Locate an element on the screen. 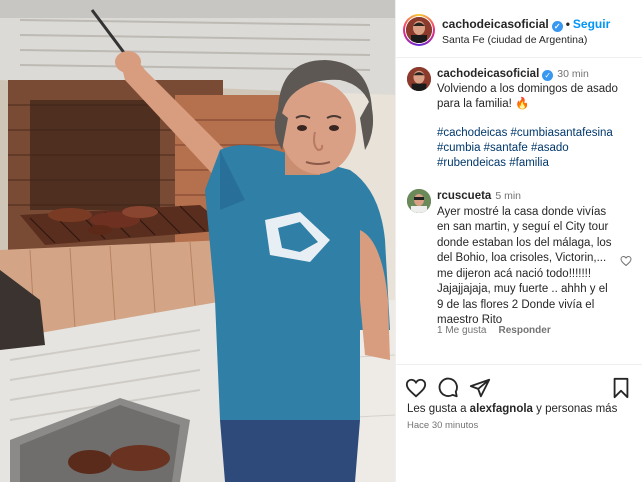 The width and height of the screenshot is (642, 482). comment-meta: 1 Me gusta Responder is located at coordinates (500, 330).